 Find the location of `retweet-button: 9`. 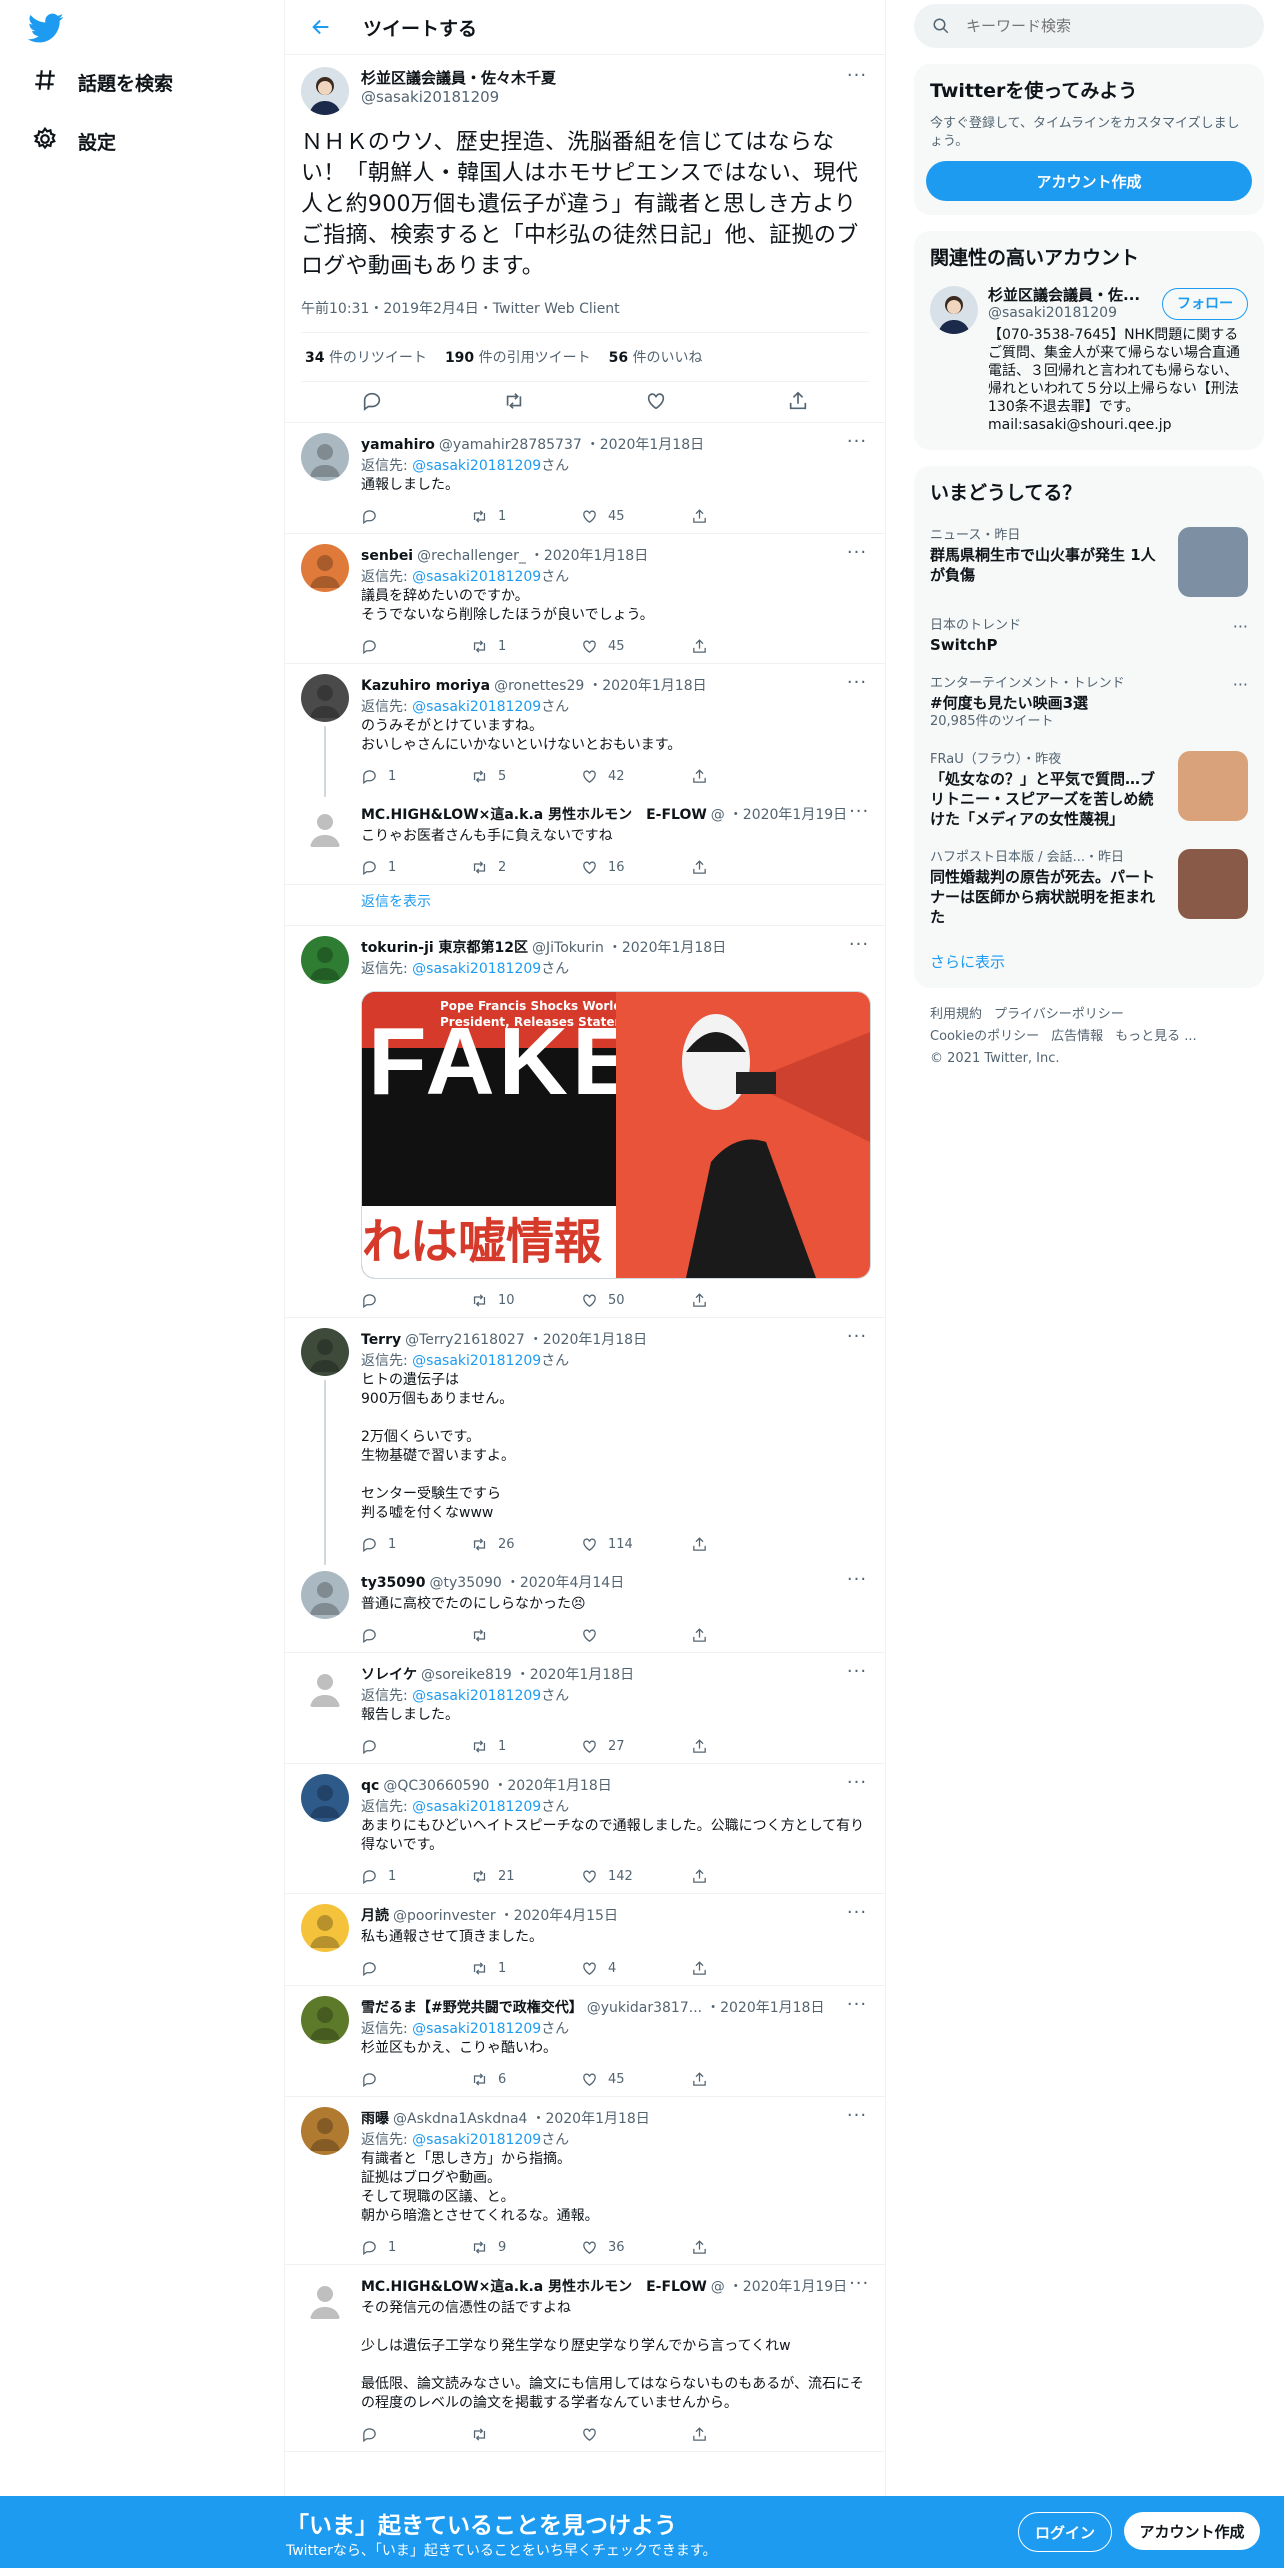

retweet-button: 9 is located at coordinates (526, 2247).